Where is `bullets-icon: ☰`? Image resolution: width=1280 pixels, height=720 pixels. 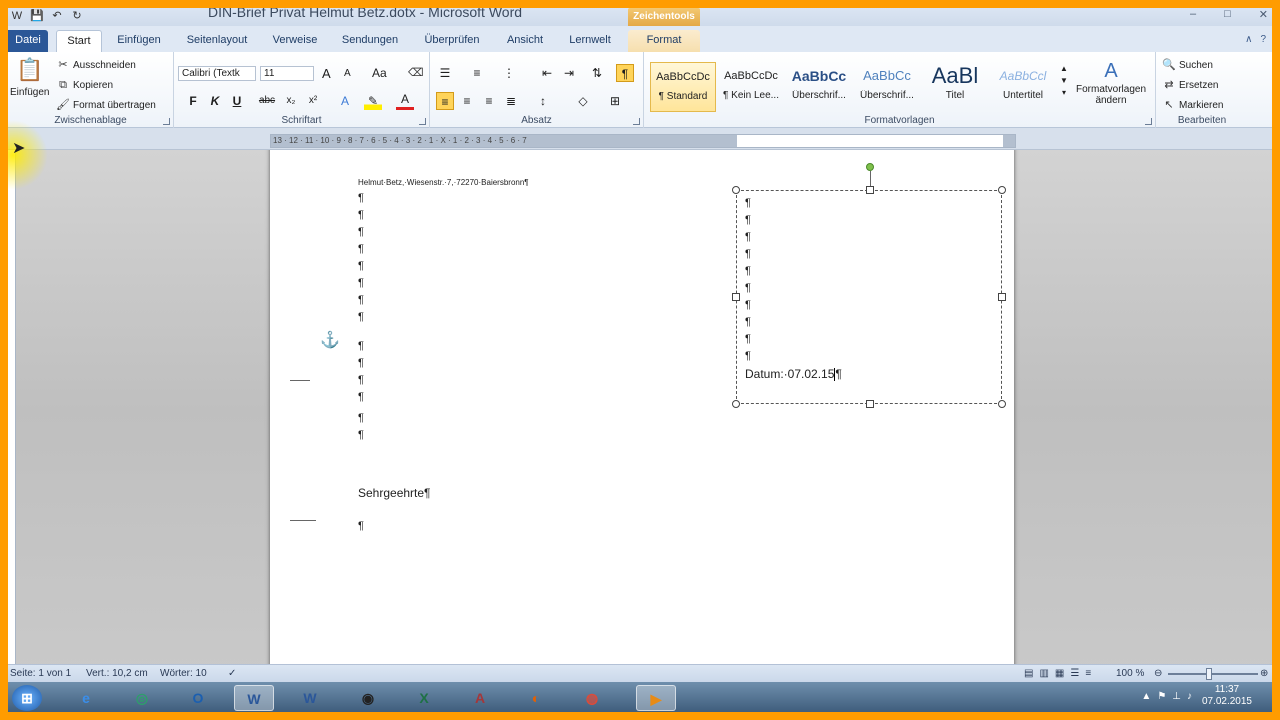
bullets-icon: ☰ is located at coordinates (445, 73).